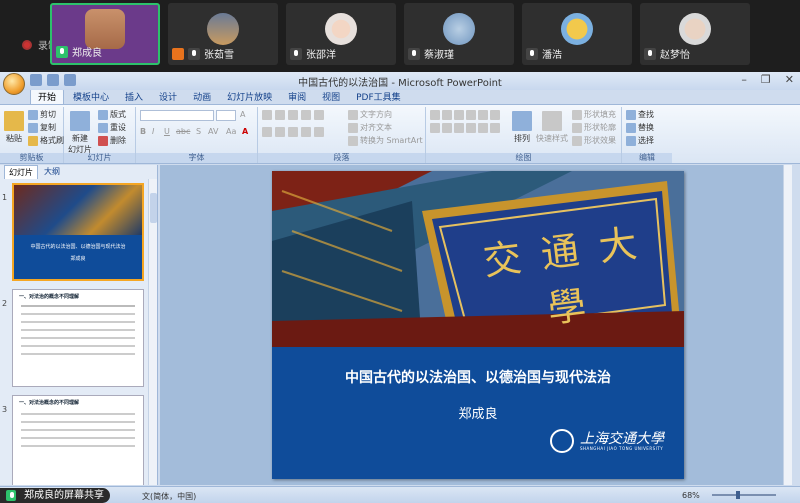 This screenshot has height=503, width=800. Describe the element at coordinates (766, 79) in the screenshot. I see `restore-icon: ❐` at that location.